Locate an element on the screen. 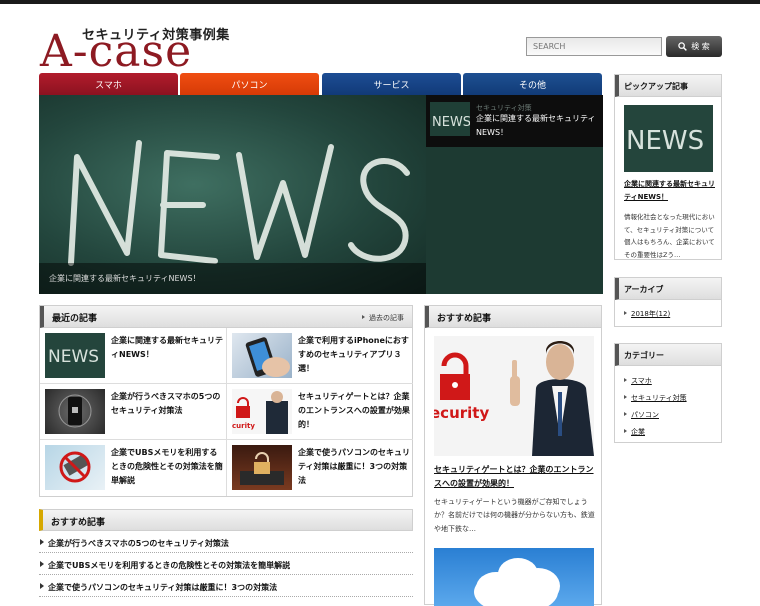 The width and height of the screenshot is (760, 606). archive-heading: アーカイブ is located at coordinates (668, 289).